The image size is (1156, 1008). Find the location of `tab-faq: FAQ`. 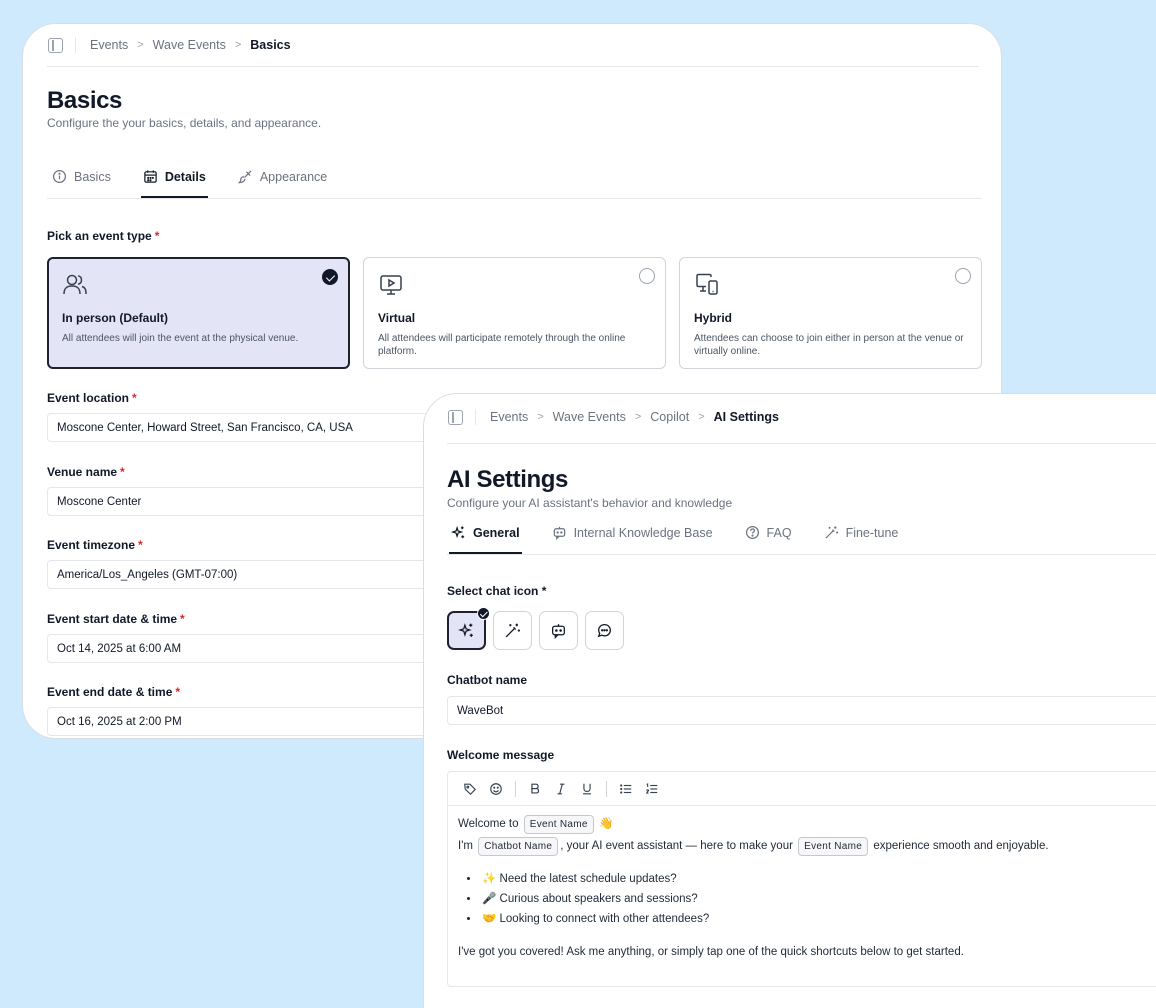

tab-faq: FAQ is located at coordinates (768, 539).